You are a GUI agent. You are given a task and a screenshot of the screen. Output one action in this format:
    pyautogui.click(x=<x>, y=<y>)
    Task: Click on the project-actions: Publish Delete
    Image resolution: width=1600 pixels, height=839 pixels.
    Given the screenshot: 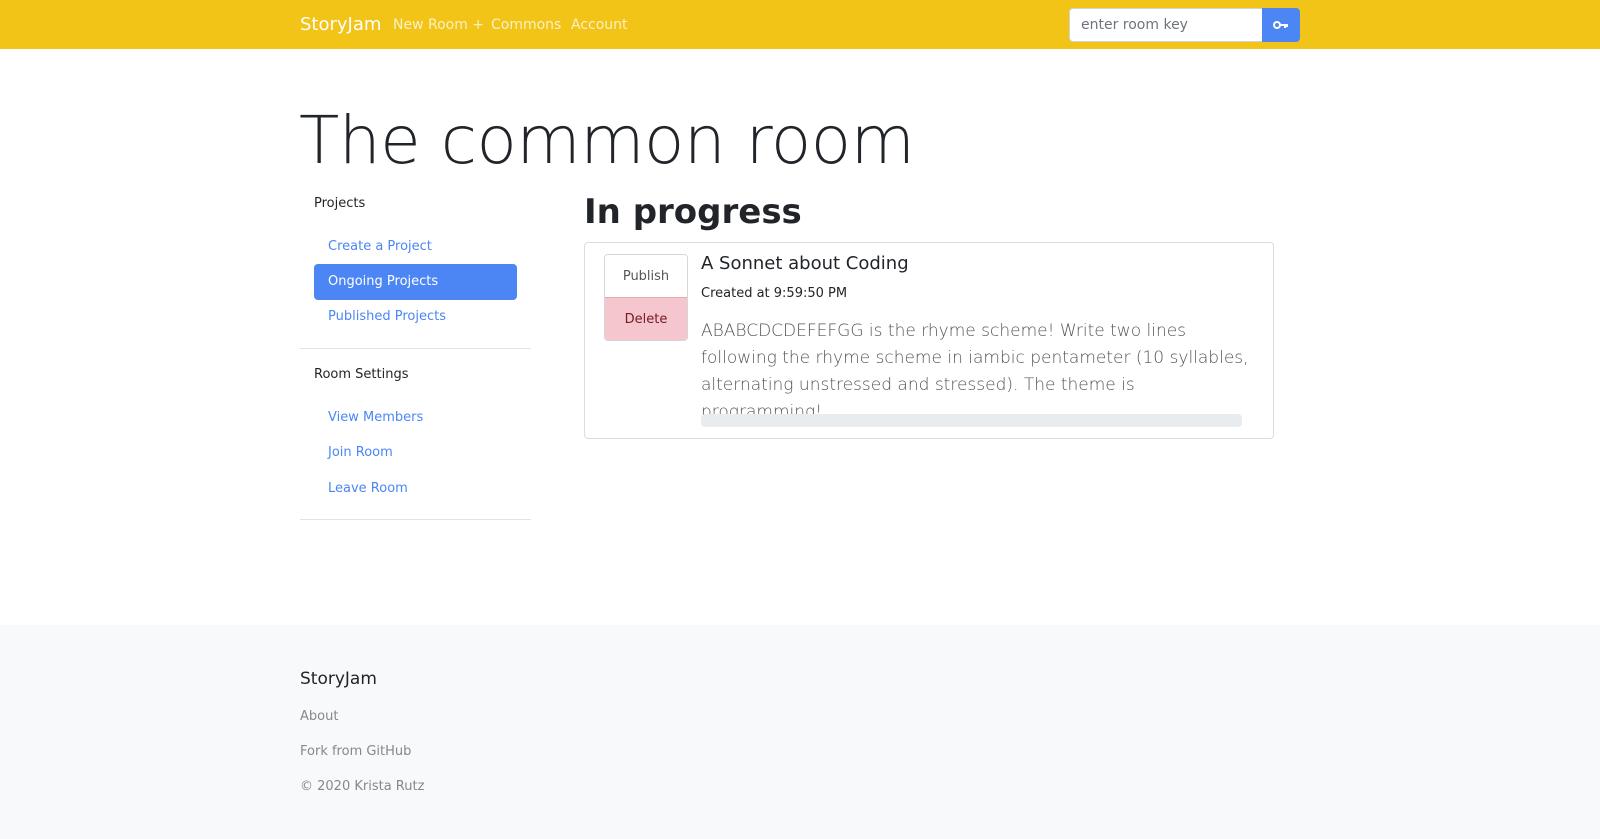 What is the action you would take?
    pyautogui.click(x=646, y=297)
    